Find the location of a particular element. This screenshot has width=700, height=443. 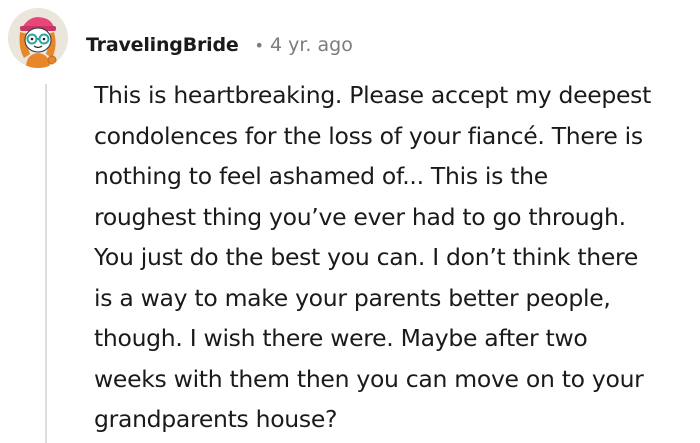

thread-line is located at coordinates (46, 263).